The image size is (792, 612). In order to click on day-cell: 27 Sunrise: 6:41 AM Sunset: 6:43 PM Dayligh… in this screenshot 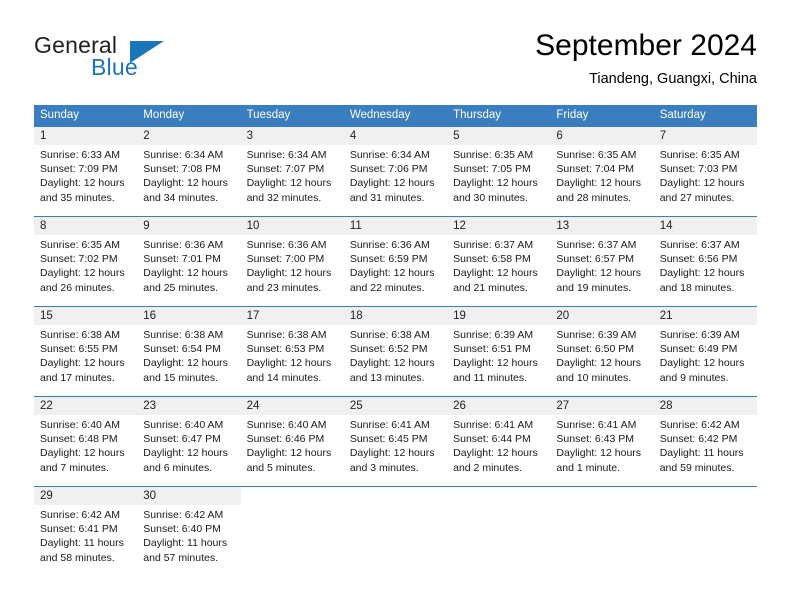, I will do `click(602, 441)`.